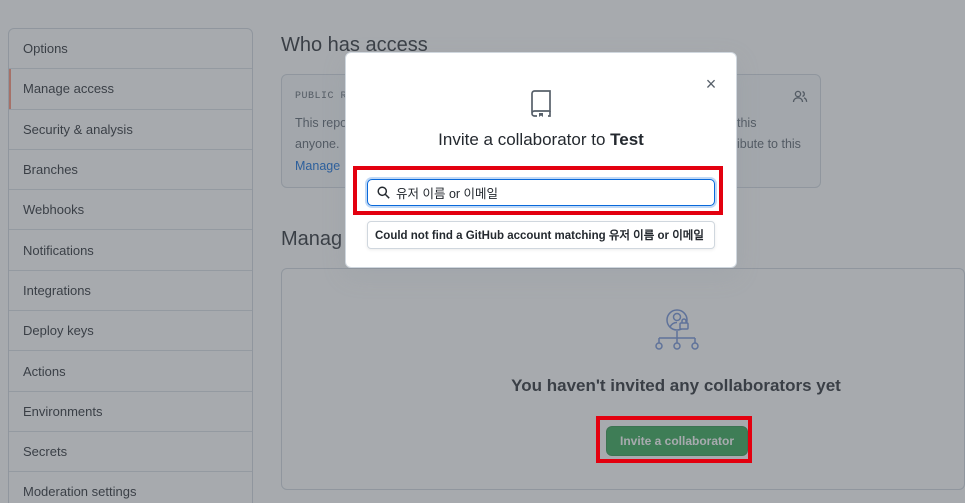  I want to click on dialog-title-prefix: Invite a collaborator to, so click(524, 139).